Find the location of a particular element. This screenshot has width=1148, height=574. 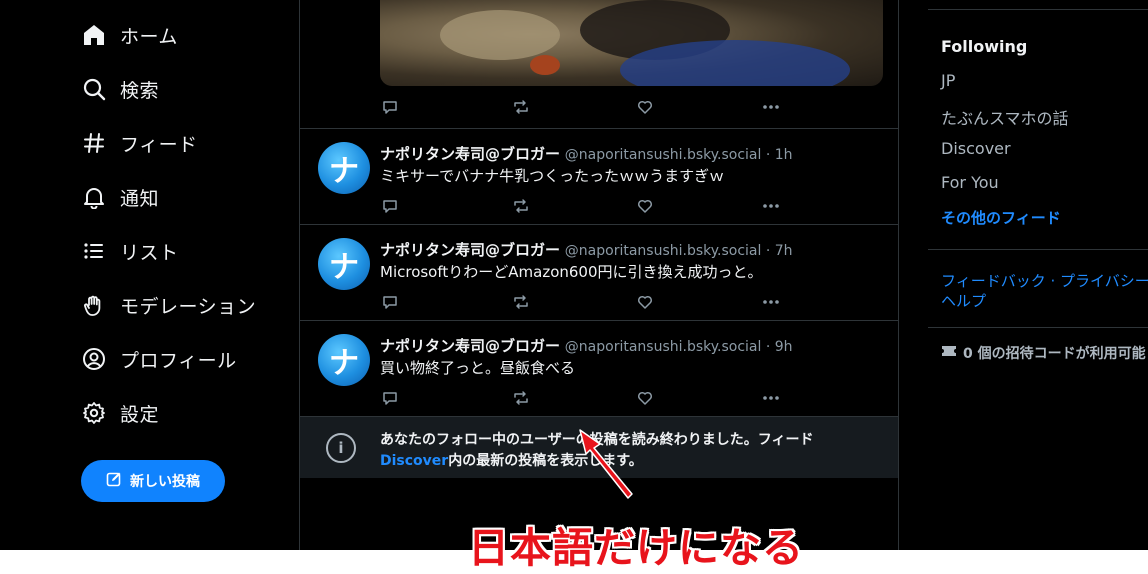

post-image is located at coordinates (631, 43).